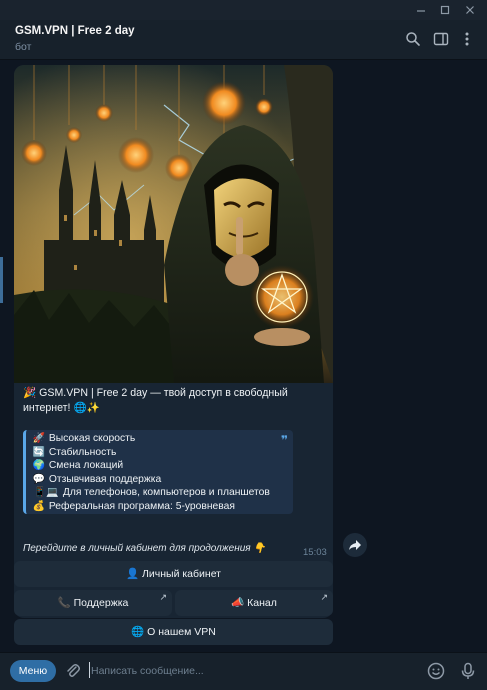 The width and height of the screenshot is (487, 690). I want to click on feature-item: 🚀 Высокая скорость, so click(83, 439).